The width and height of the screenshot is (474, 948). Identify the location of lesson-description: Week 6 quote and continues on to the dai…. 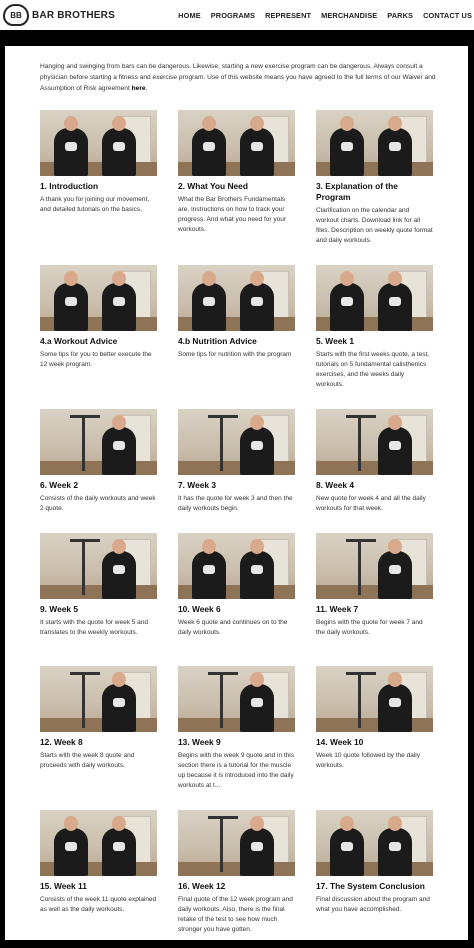
(233, 627).